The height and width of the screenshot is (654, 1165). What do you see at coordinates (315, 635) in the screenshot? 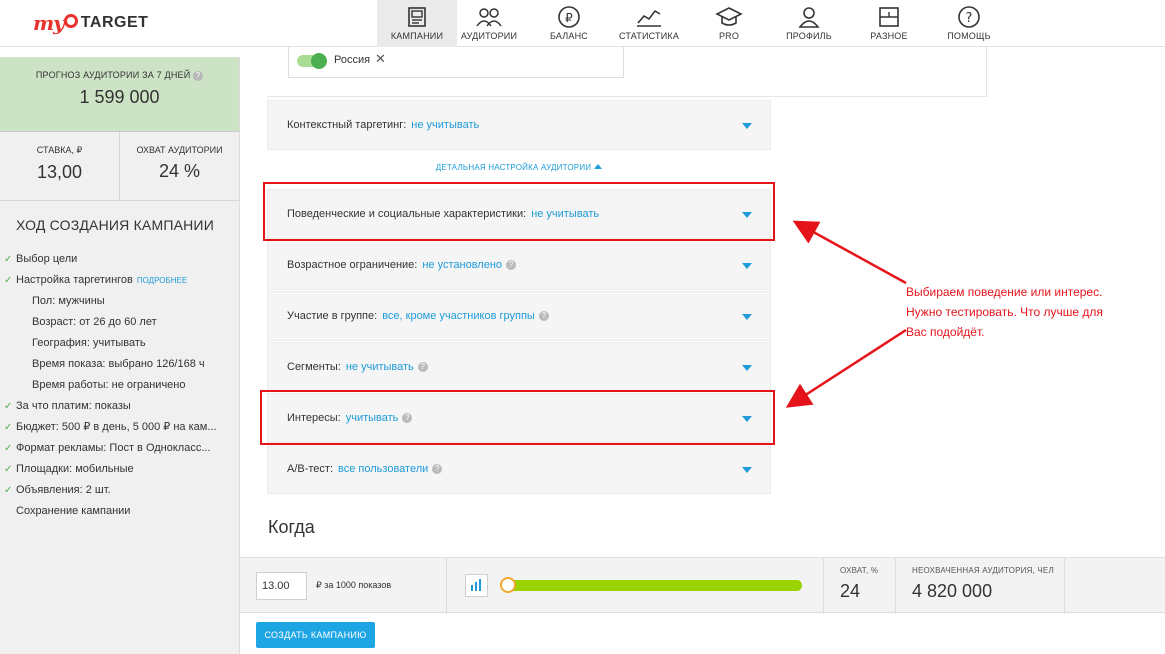
I see `create-campaign-button: СОЗДАТЬ КАМПАНИЮ` at bounding box center [315, 635].